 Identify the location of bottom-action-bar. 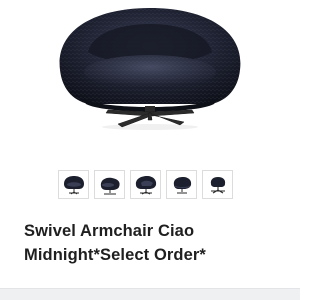
(150, 294).